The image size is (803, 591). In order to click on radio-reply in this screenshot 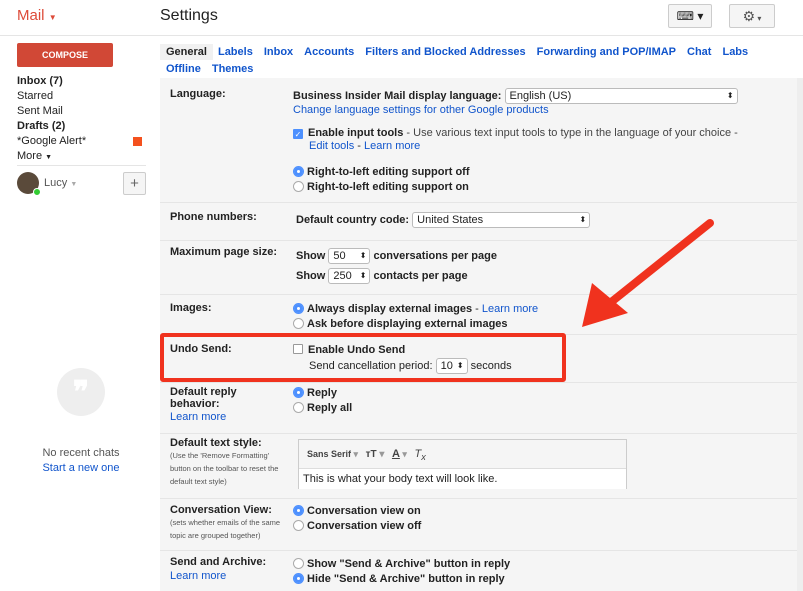, I will do `click(298, 392)`.